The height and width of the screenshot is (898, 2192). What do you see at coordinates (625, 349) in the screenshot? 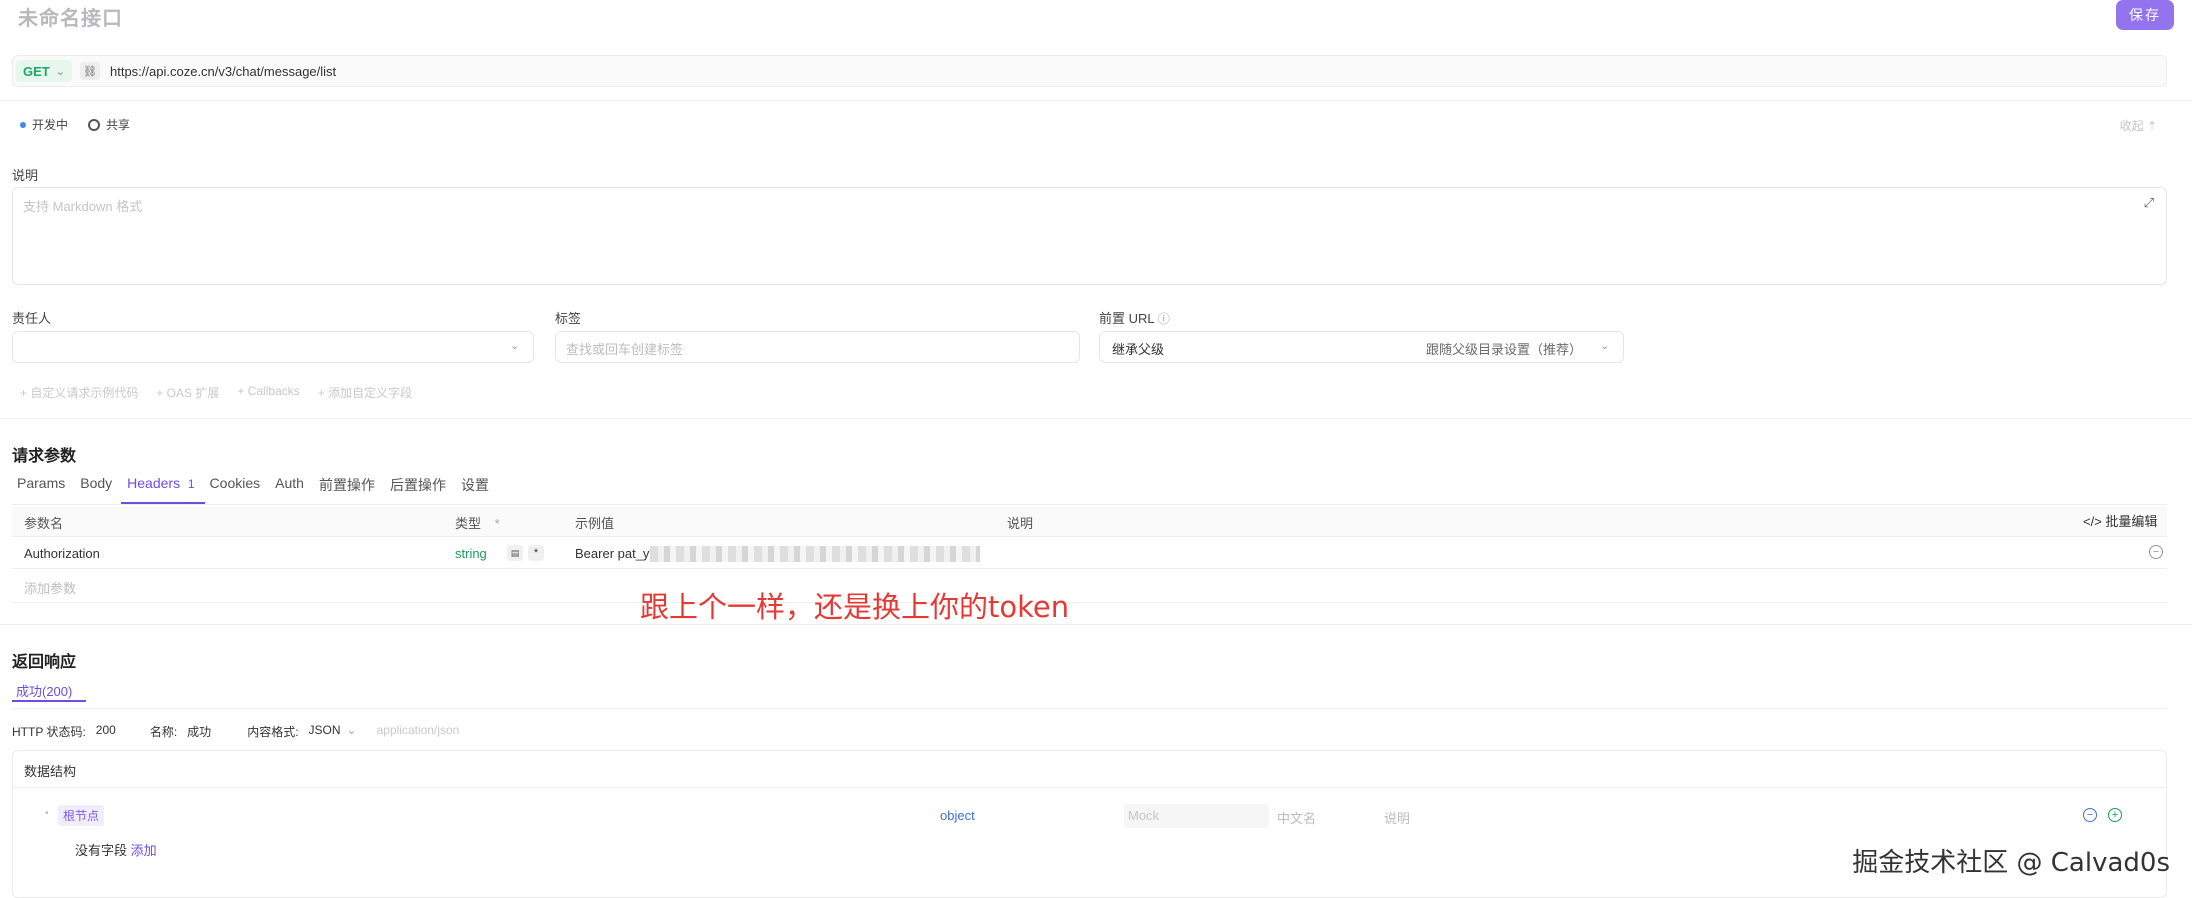
I see `tags-placeholder: 查找或回车创建标签` at bounding box center [625, 349].